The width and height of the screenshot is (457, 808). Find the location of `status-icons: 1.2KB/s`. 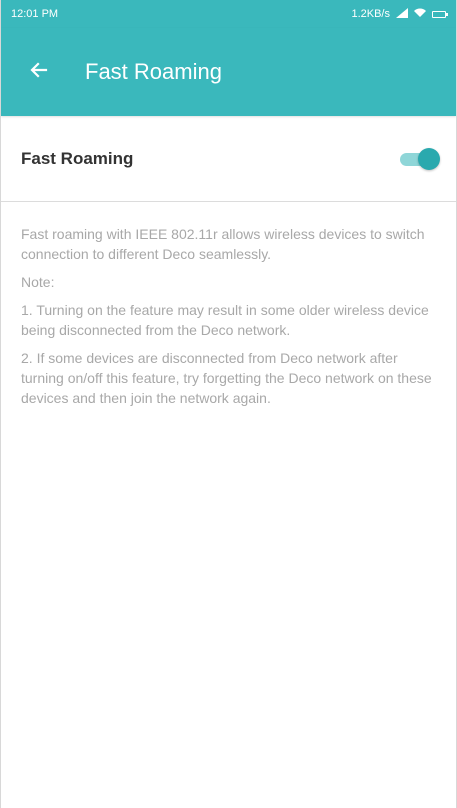

status-icons: 1.2KB/s is located at coordinates (399, 14).